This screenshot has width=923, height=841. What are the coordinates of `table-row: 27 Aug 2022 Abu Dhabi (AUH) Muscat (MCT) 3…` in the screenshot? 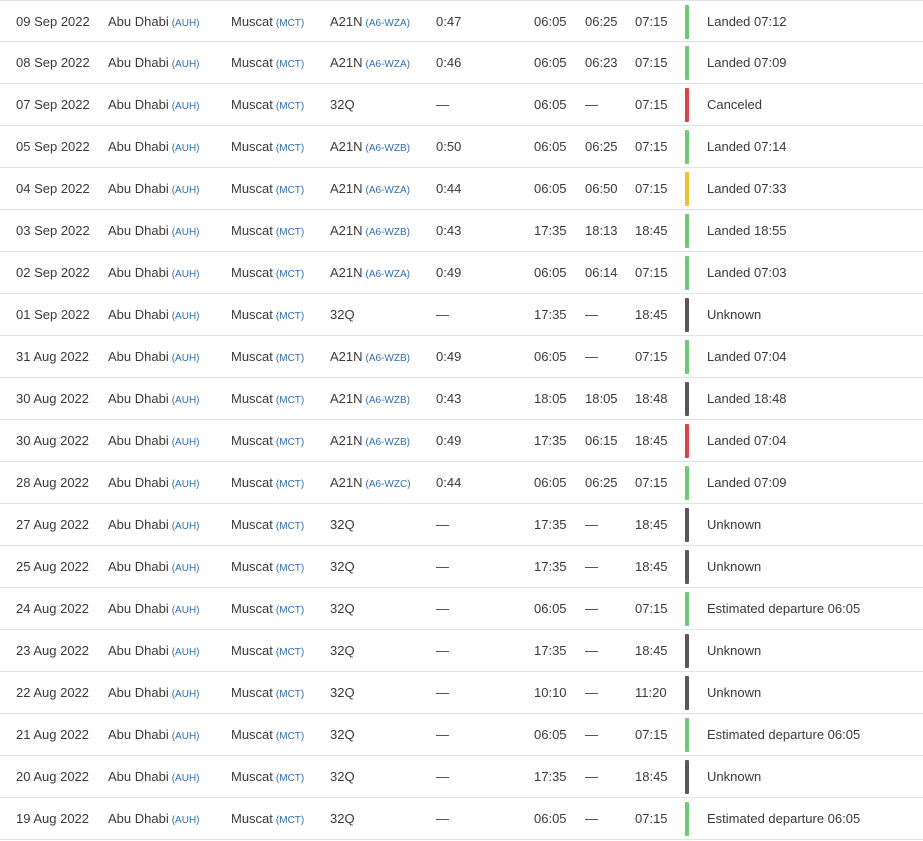 It's located at (461, 525).